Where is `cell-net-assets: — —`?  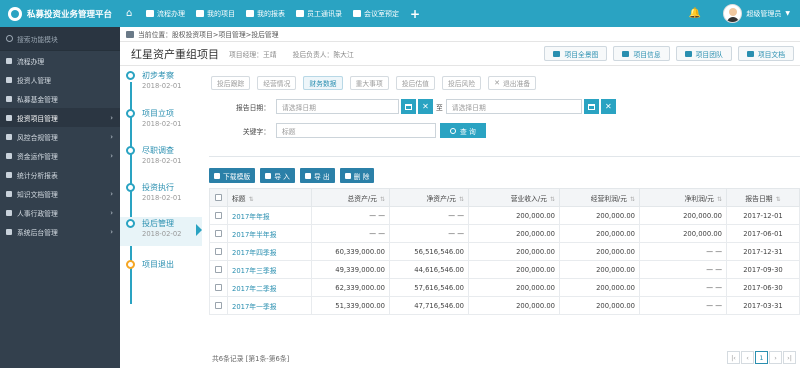 cell-net-assets: — — is located at coordinates (429, 233).